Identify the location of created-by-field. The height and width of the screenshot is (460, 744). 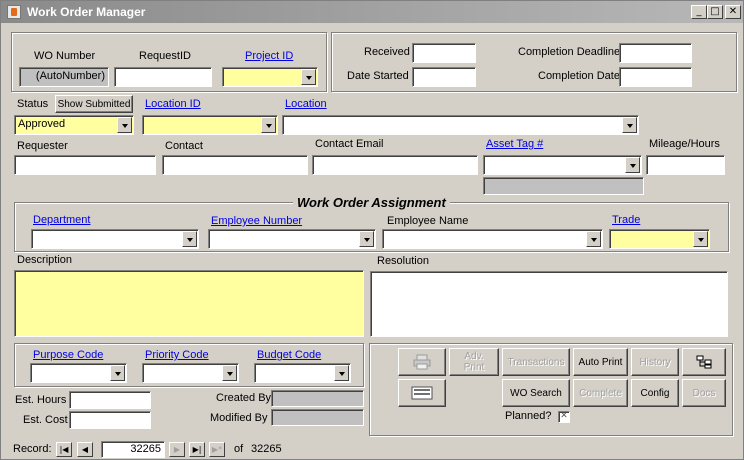
(317, 398).